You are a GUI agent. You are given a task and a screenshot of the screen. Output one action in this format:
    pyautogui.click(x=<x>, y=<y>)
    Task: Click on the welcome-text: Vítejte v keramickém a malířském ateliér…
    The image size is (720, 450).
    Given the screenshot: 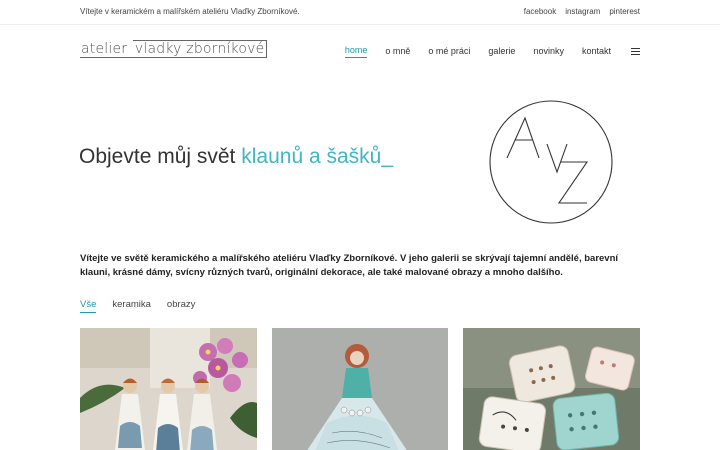 What is the action you would take?
    pyautogui.click(x=190, y=11)
    